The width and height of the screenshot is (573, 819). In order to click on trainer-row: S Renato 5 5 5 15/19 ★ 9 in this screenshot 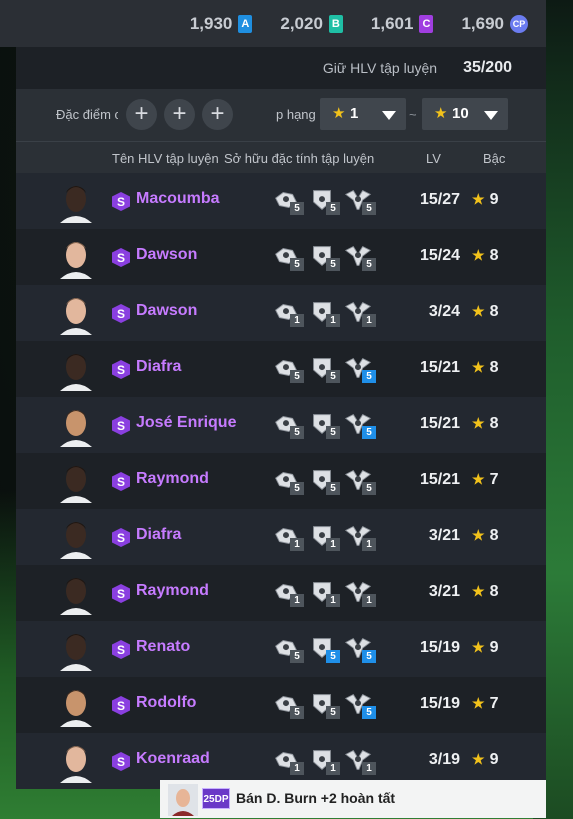, I will do `click(281, 649)`.